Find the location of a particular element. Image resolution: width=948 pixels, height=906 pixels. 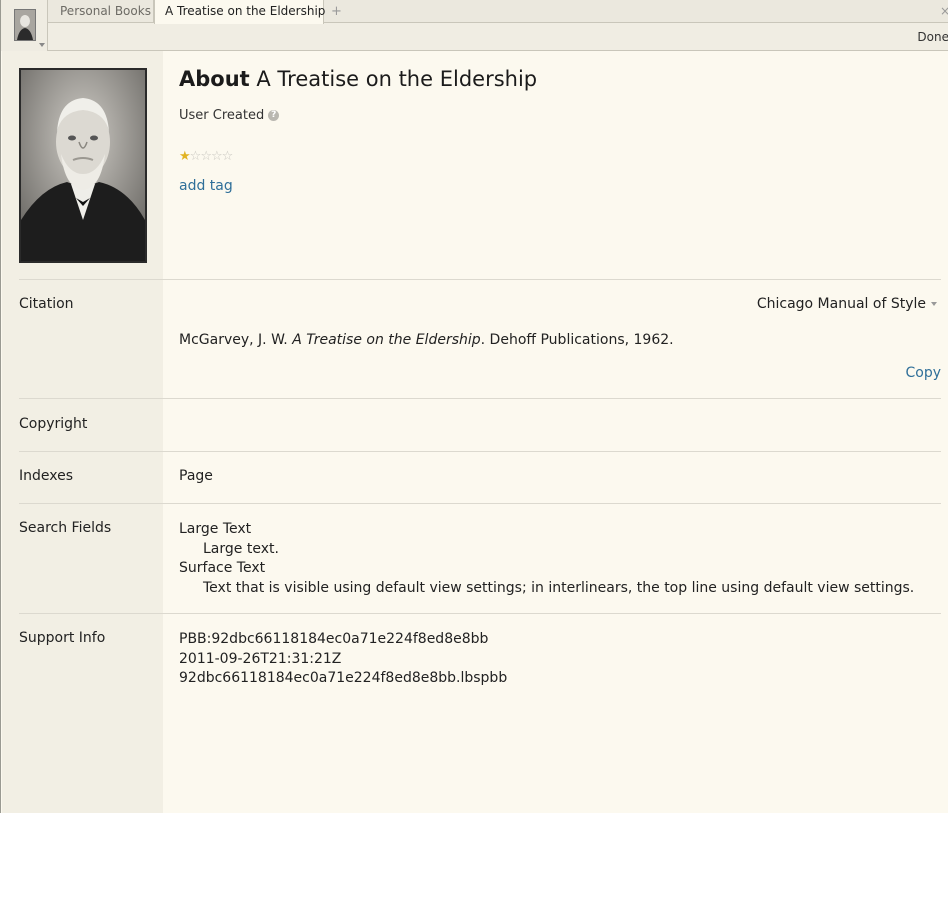

add-tab-icon: + is located at coordinates (338, 11).